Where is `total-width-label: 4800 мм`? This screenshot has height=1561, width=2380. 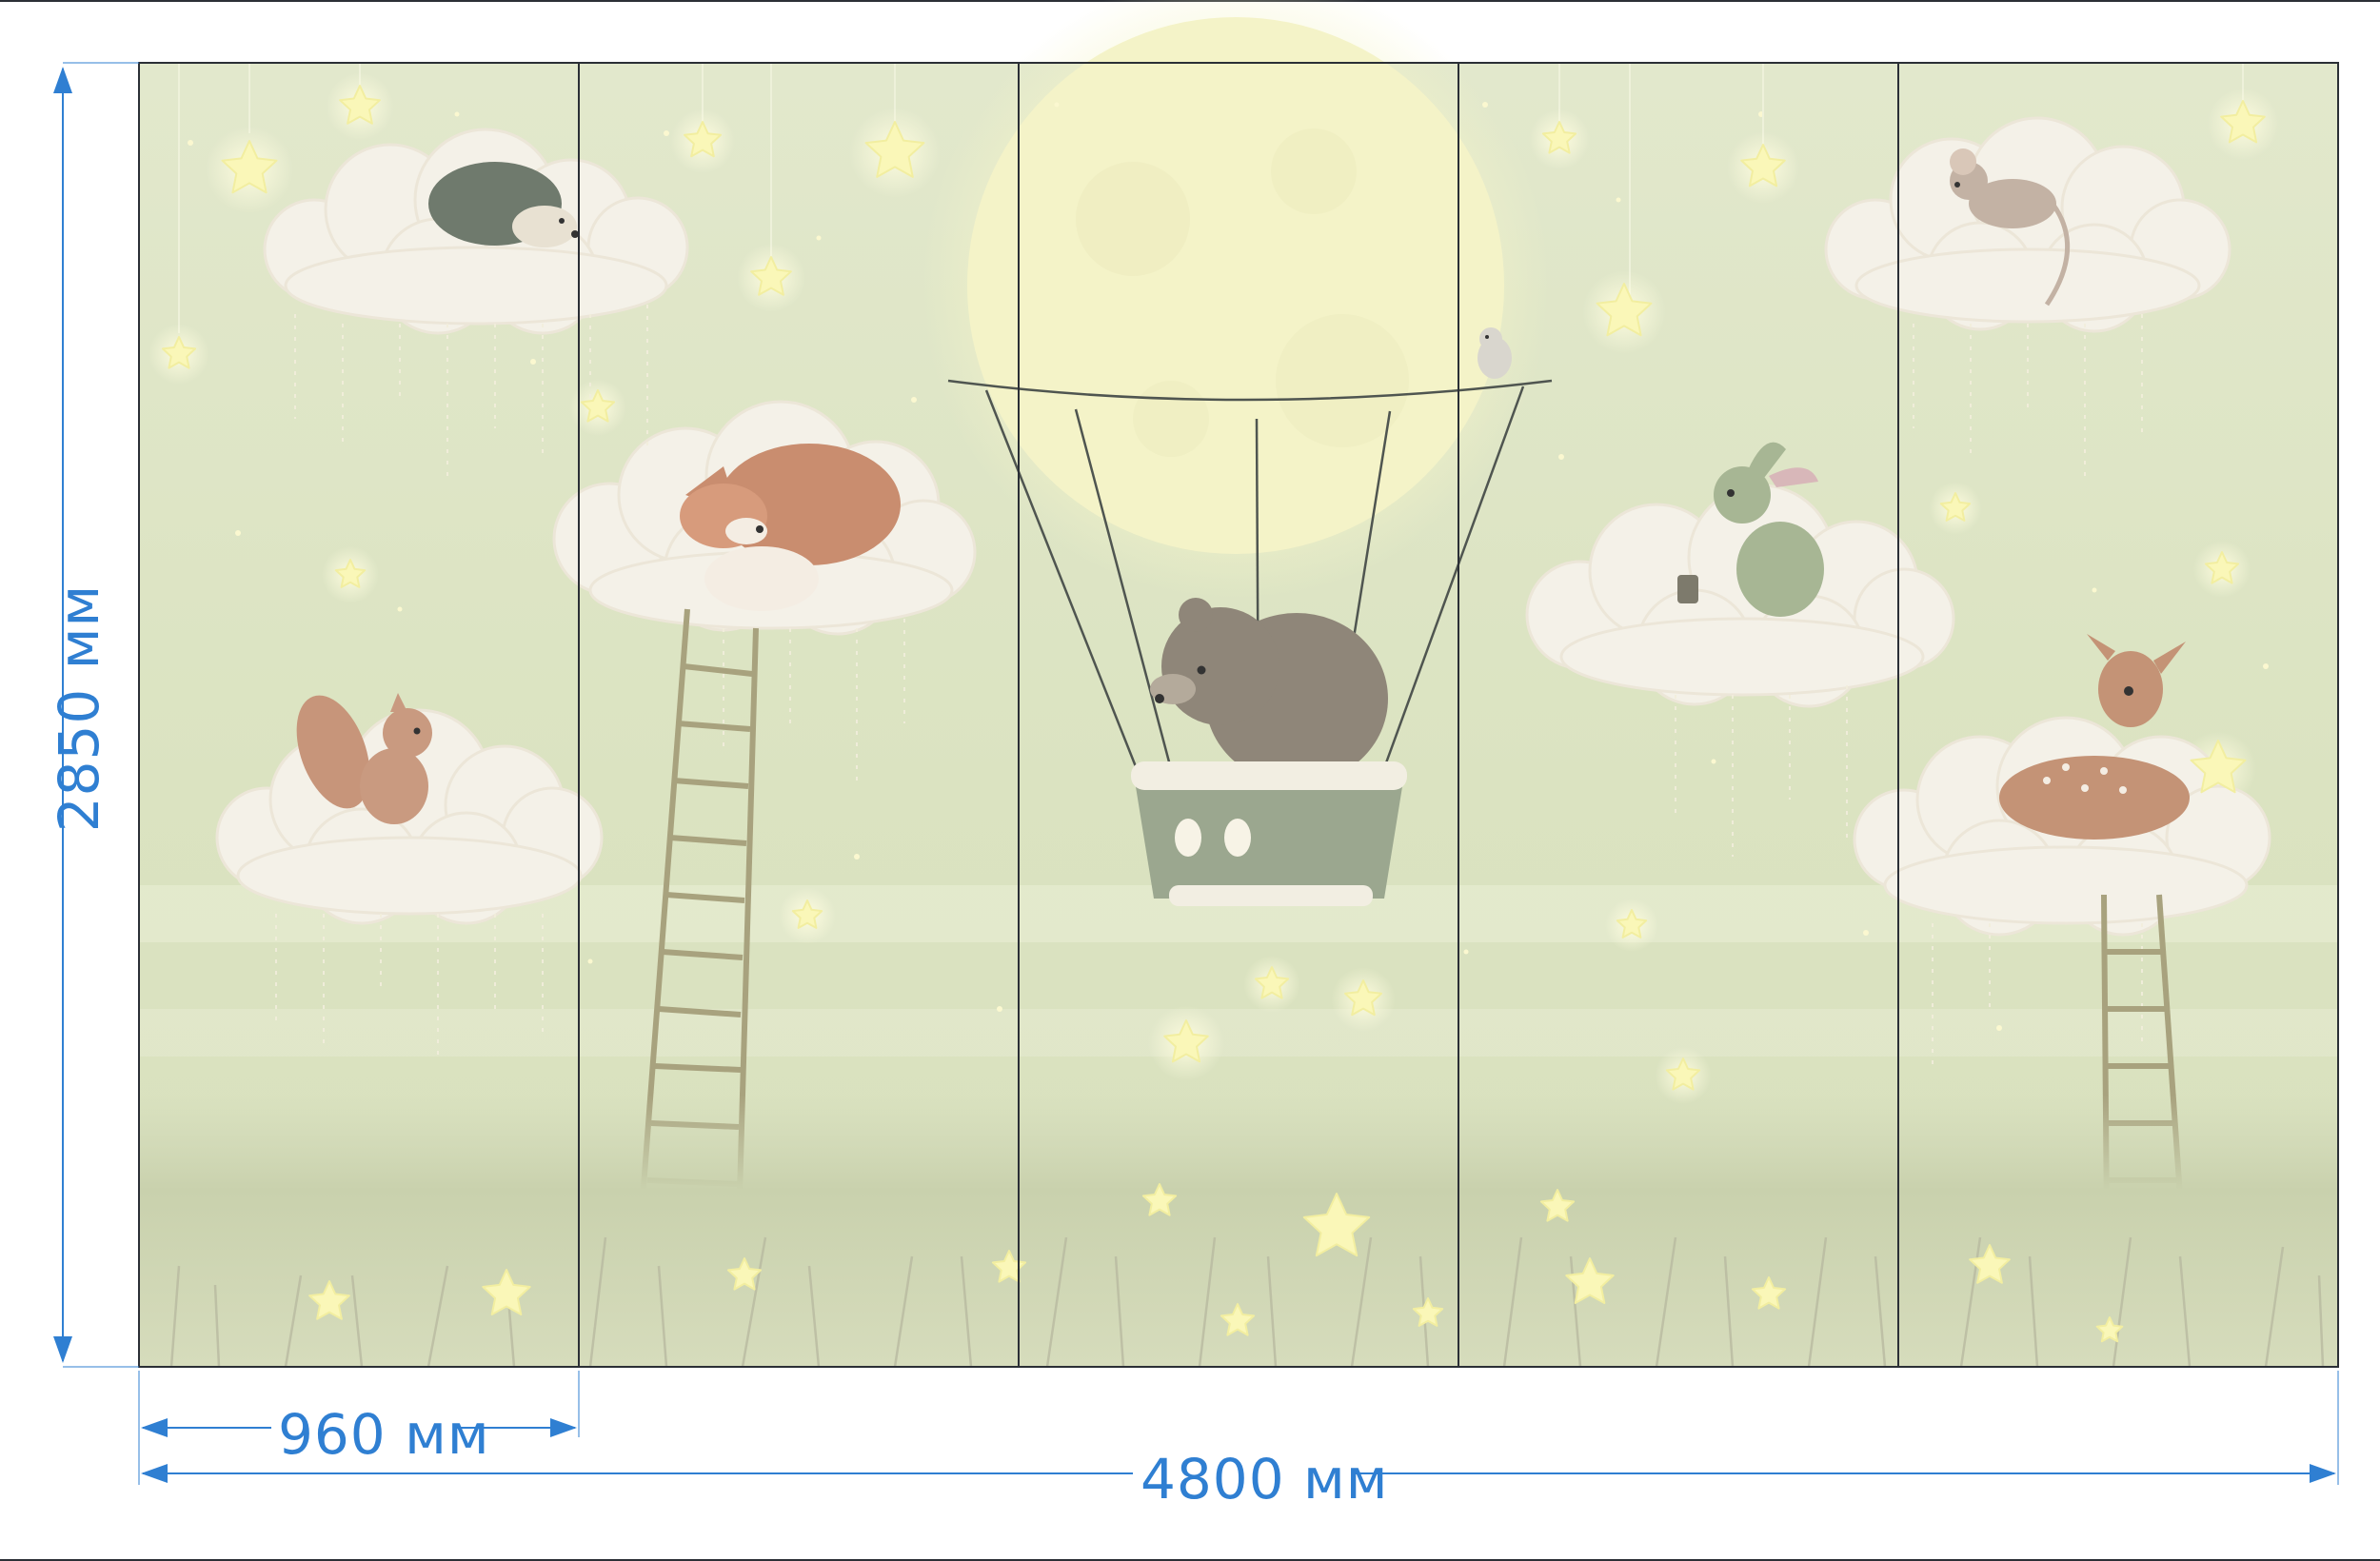 total-width-label: 4800 мм is located at coordinates (1264, 1479).